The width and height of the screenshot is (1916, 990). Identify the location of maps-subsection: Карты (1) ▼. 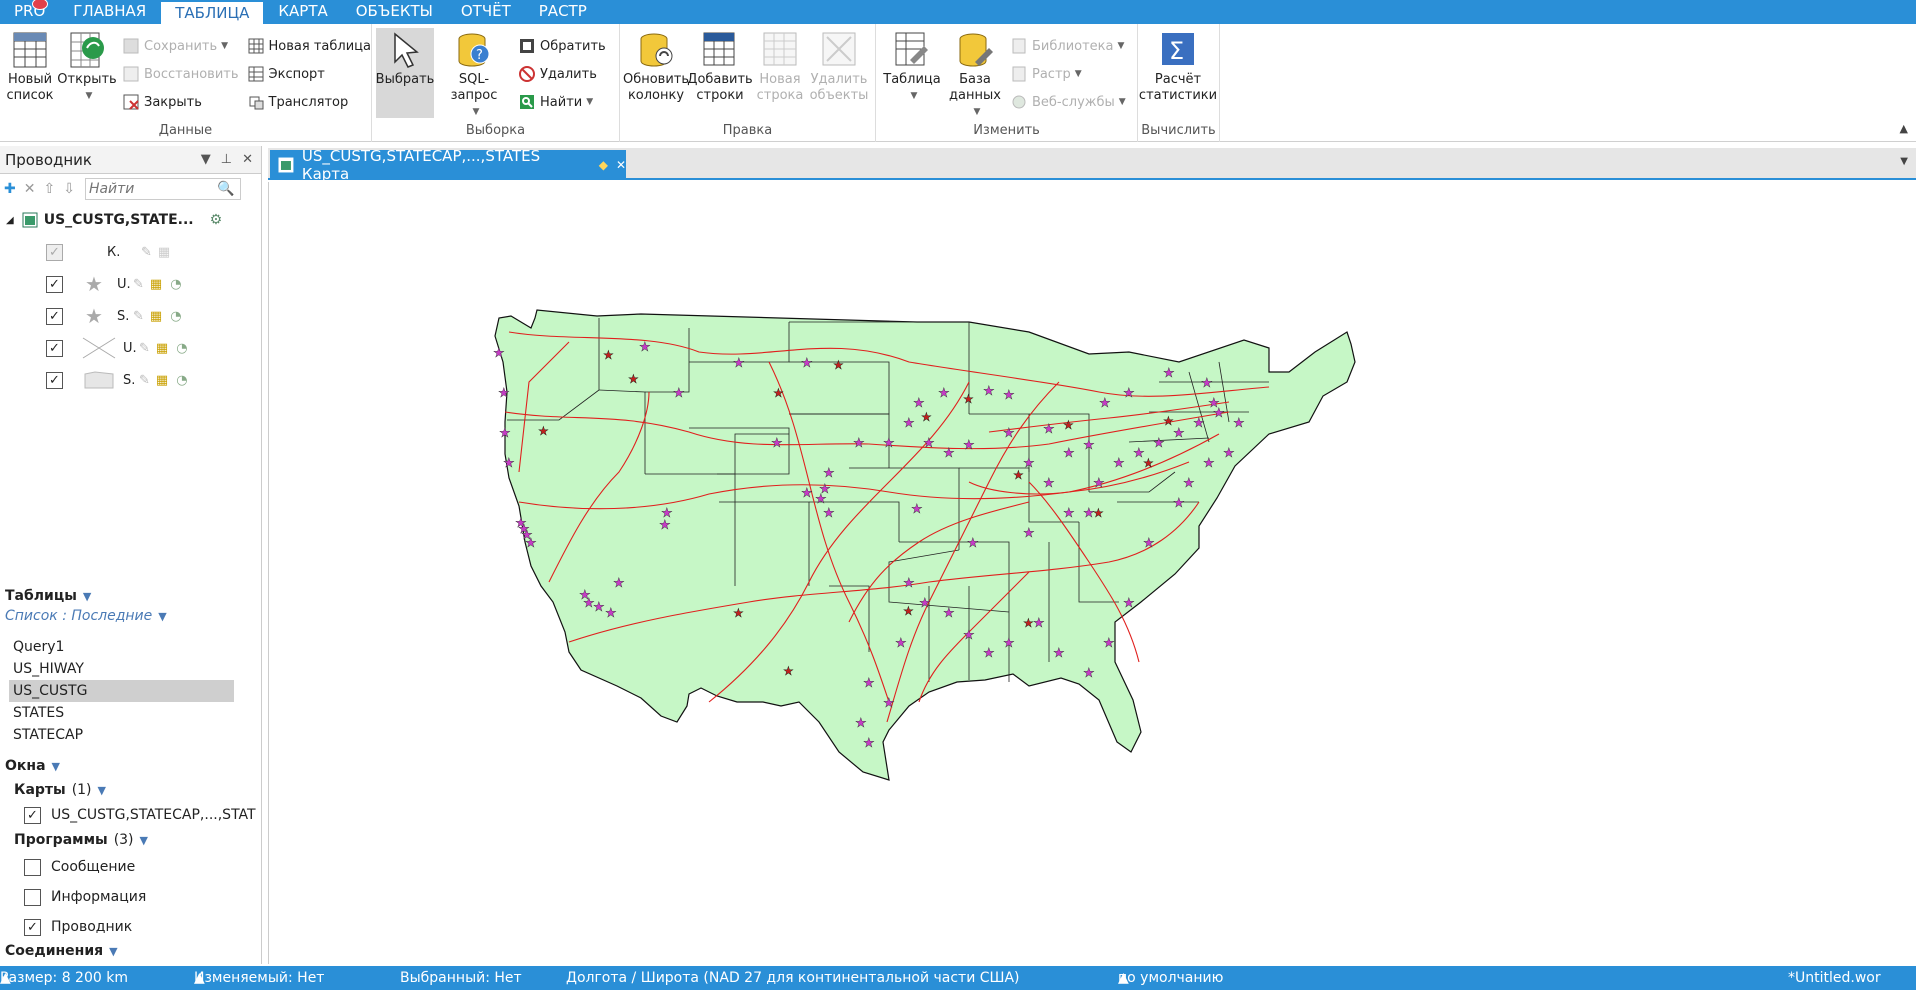
(131, 790).